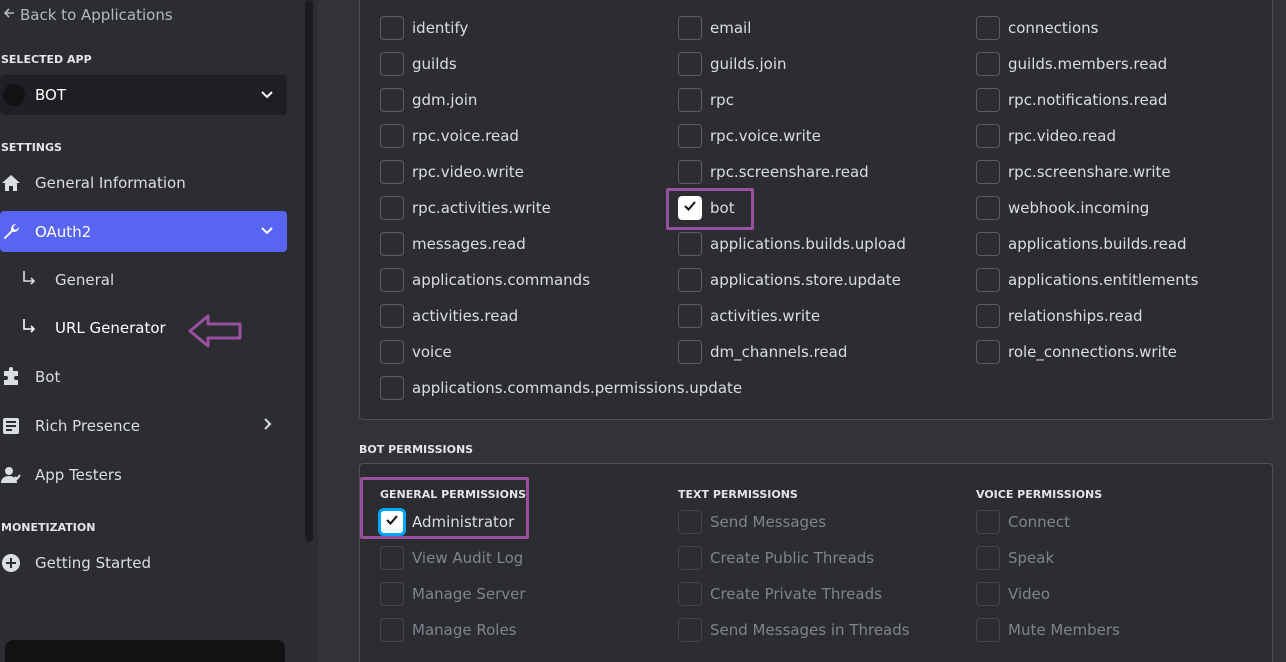 The height and width of the screenshot is (662, 1286). I want to click on checkbox-label: gdm.join, so click(445, 100).